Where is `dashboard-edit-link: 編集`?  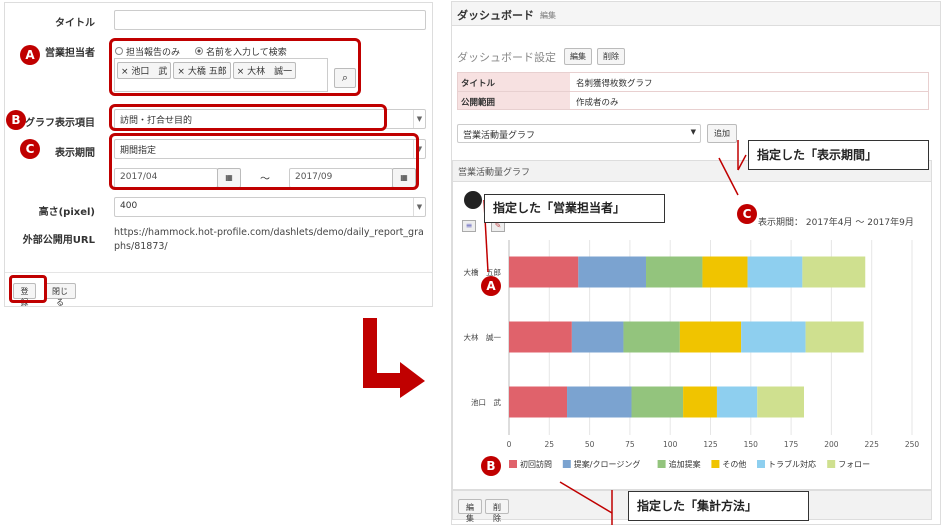
dashboard-edit-link: 編集 is located at coordinates (548, 15).